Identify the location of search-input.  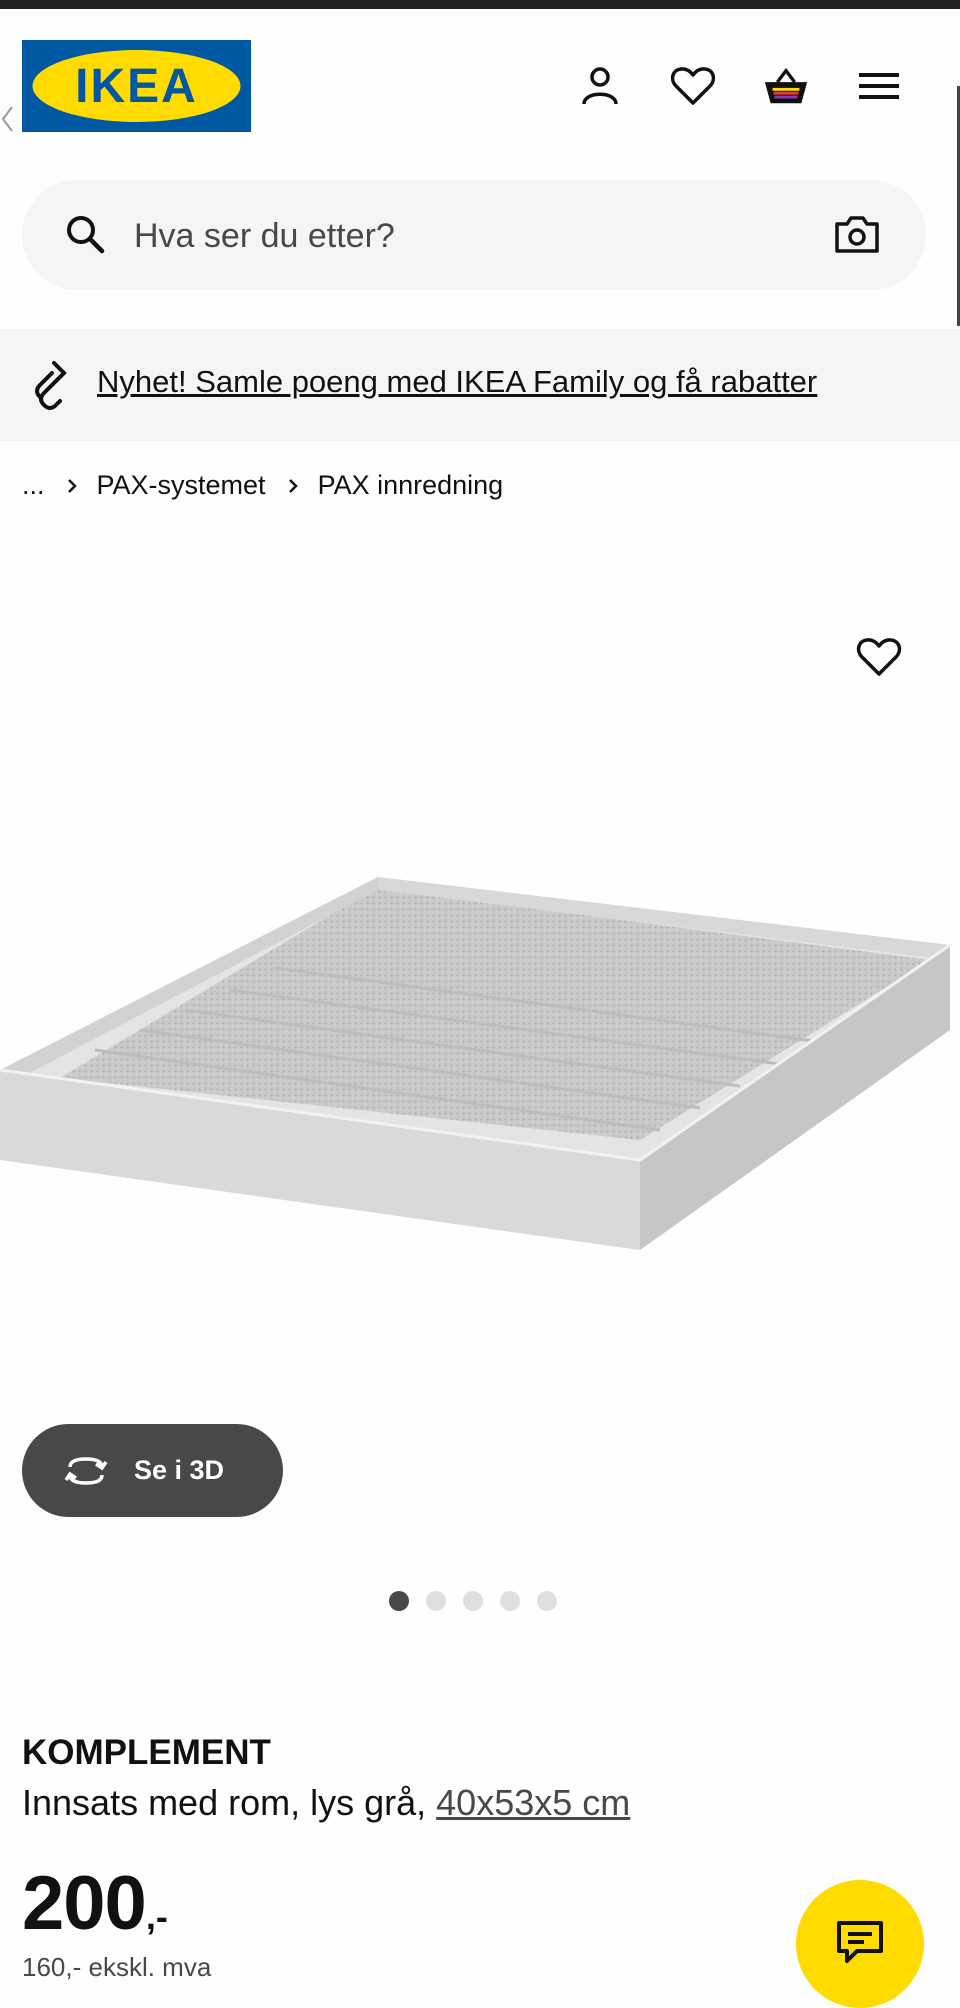
(474, 236).